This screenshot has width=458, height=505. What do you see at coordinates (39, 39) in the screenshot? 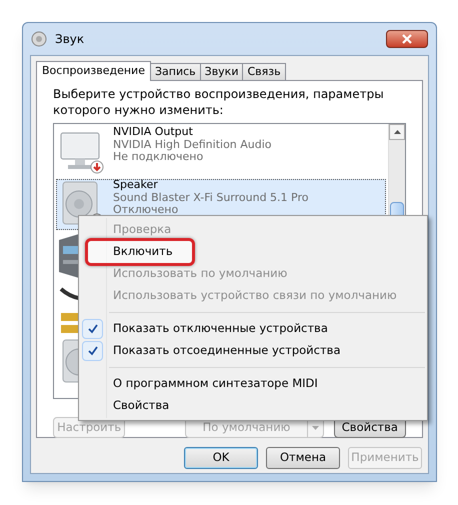
I see `speaker-icon` at bounding box center [39, 39].